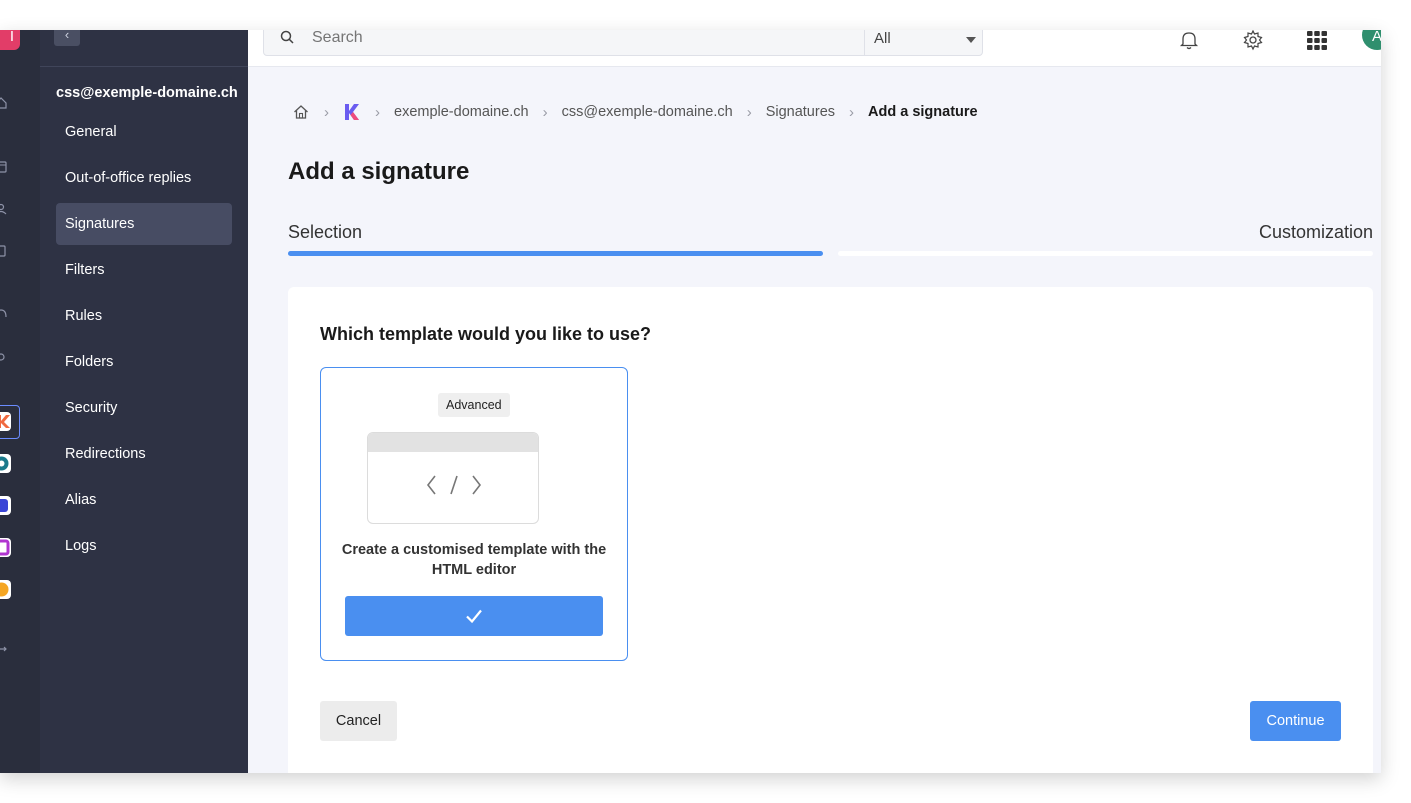 This screenshot has width=1411, height=803. Describe the element at coordinates (453, 442) in the screenshot. I see `preview-header` at that location.